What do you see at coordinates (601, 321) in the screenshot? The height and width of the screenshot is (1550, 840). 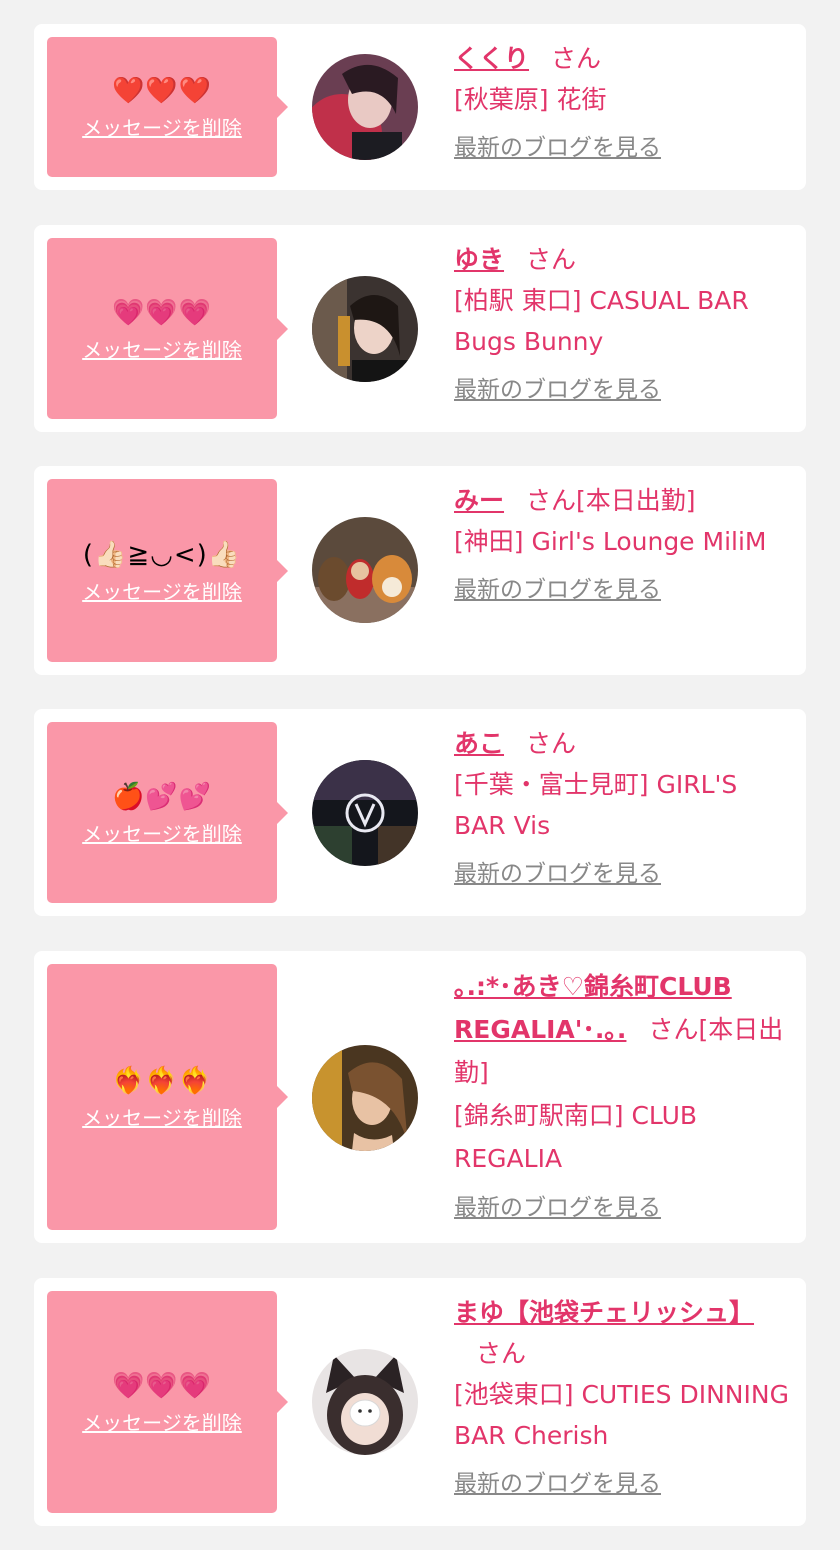 I see `shop-location: [柏駅 東口] CASUAL BAR Bugs Bunny` at bounding box center [601, 321].